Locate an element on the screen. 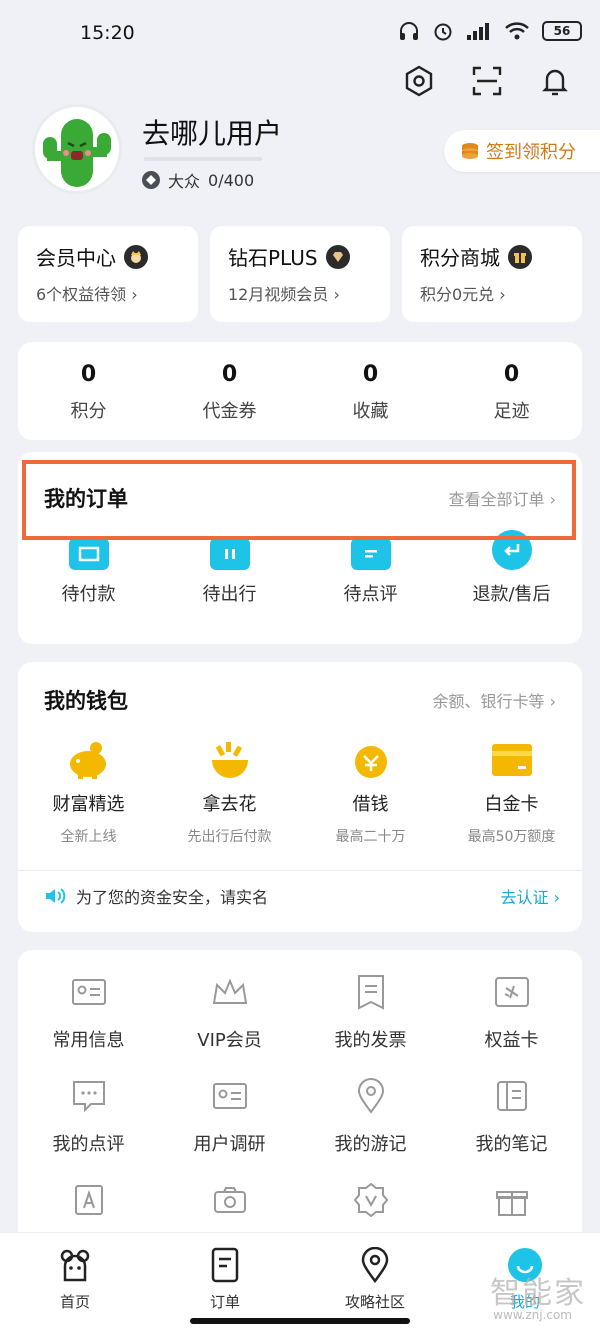 The image size is (600, 1333). piggy-bank-icon is located at coordinates (89, 760).